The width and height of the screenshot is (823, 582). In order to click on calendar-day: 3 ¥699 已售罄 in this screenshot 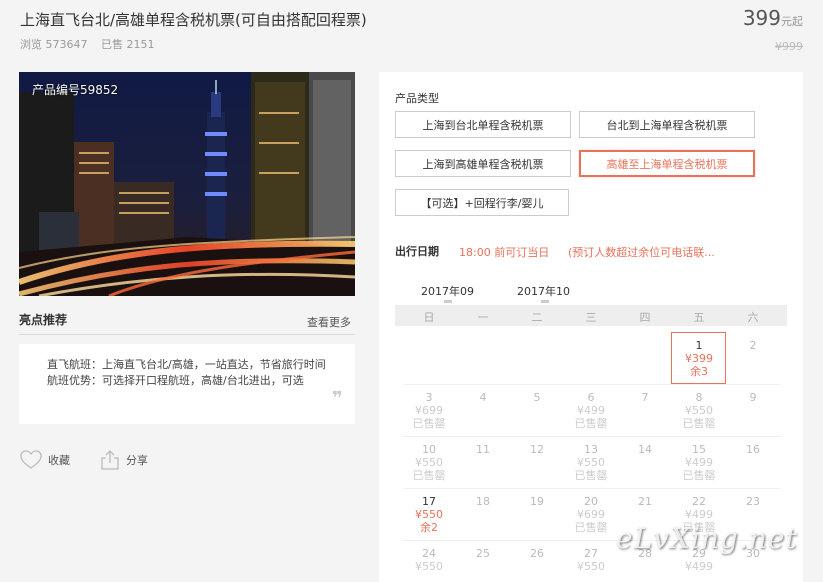, I will do `click(429, 410)`.